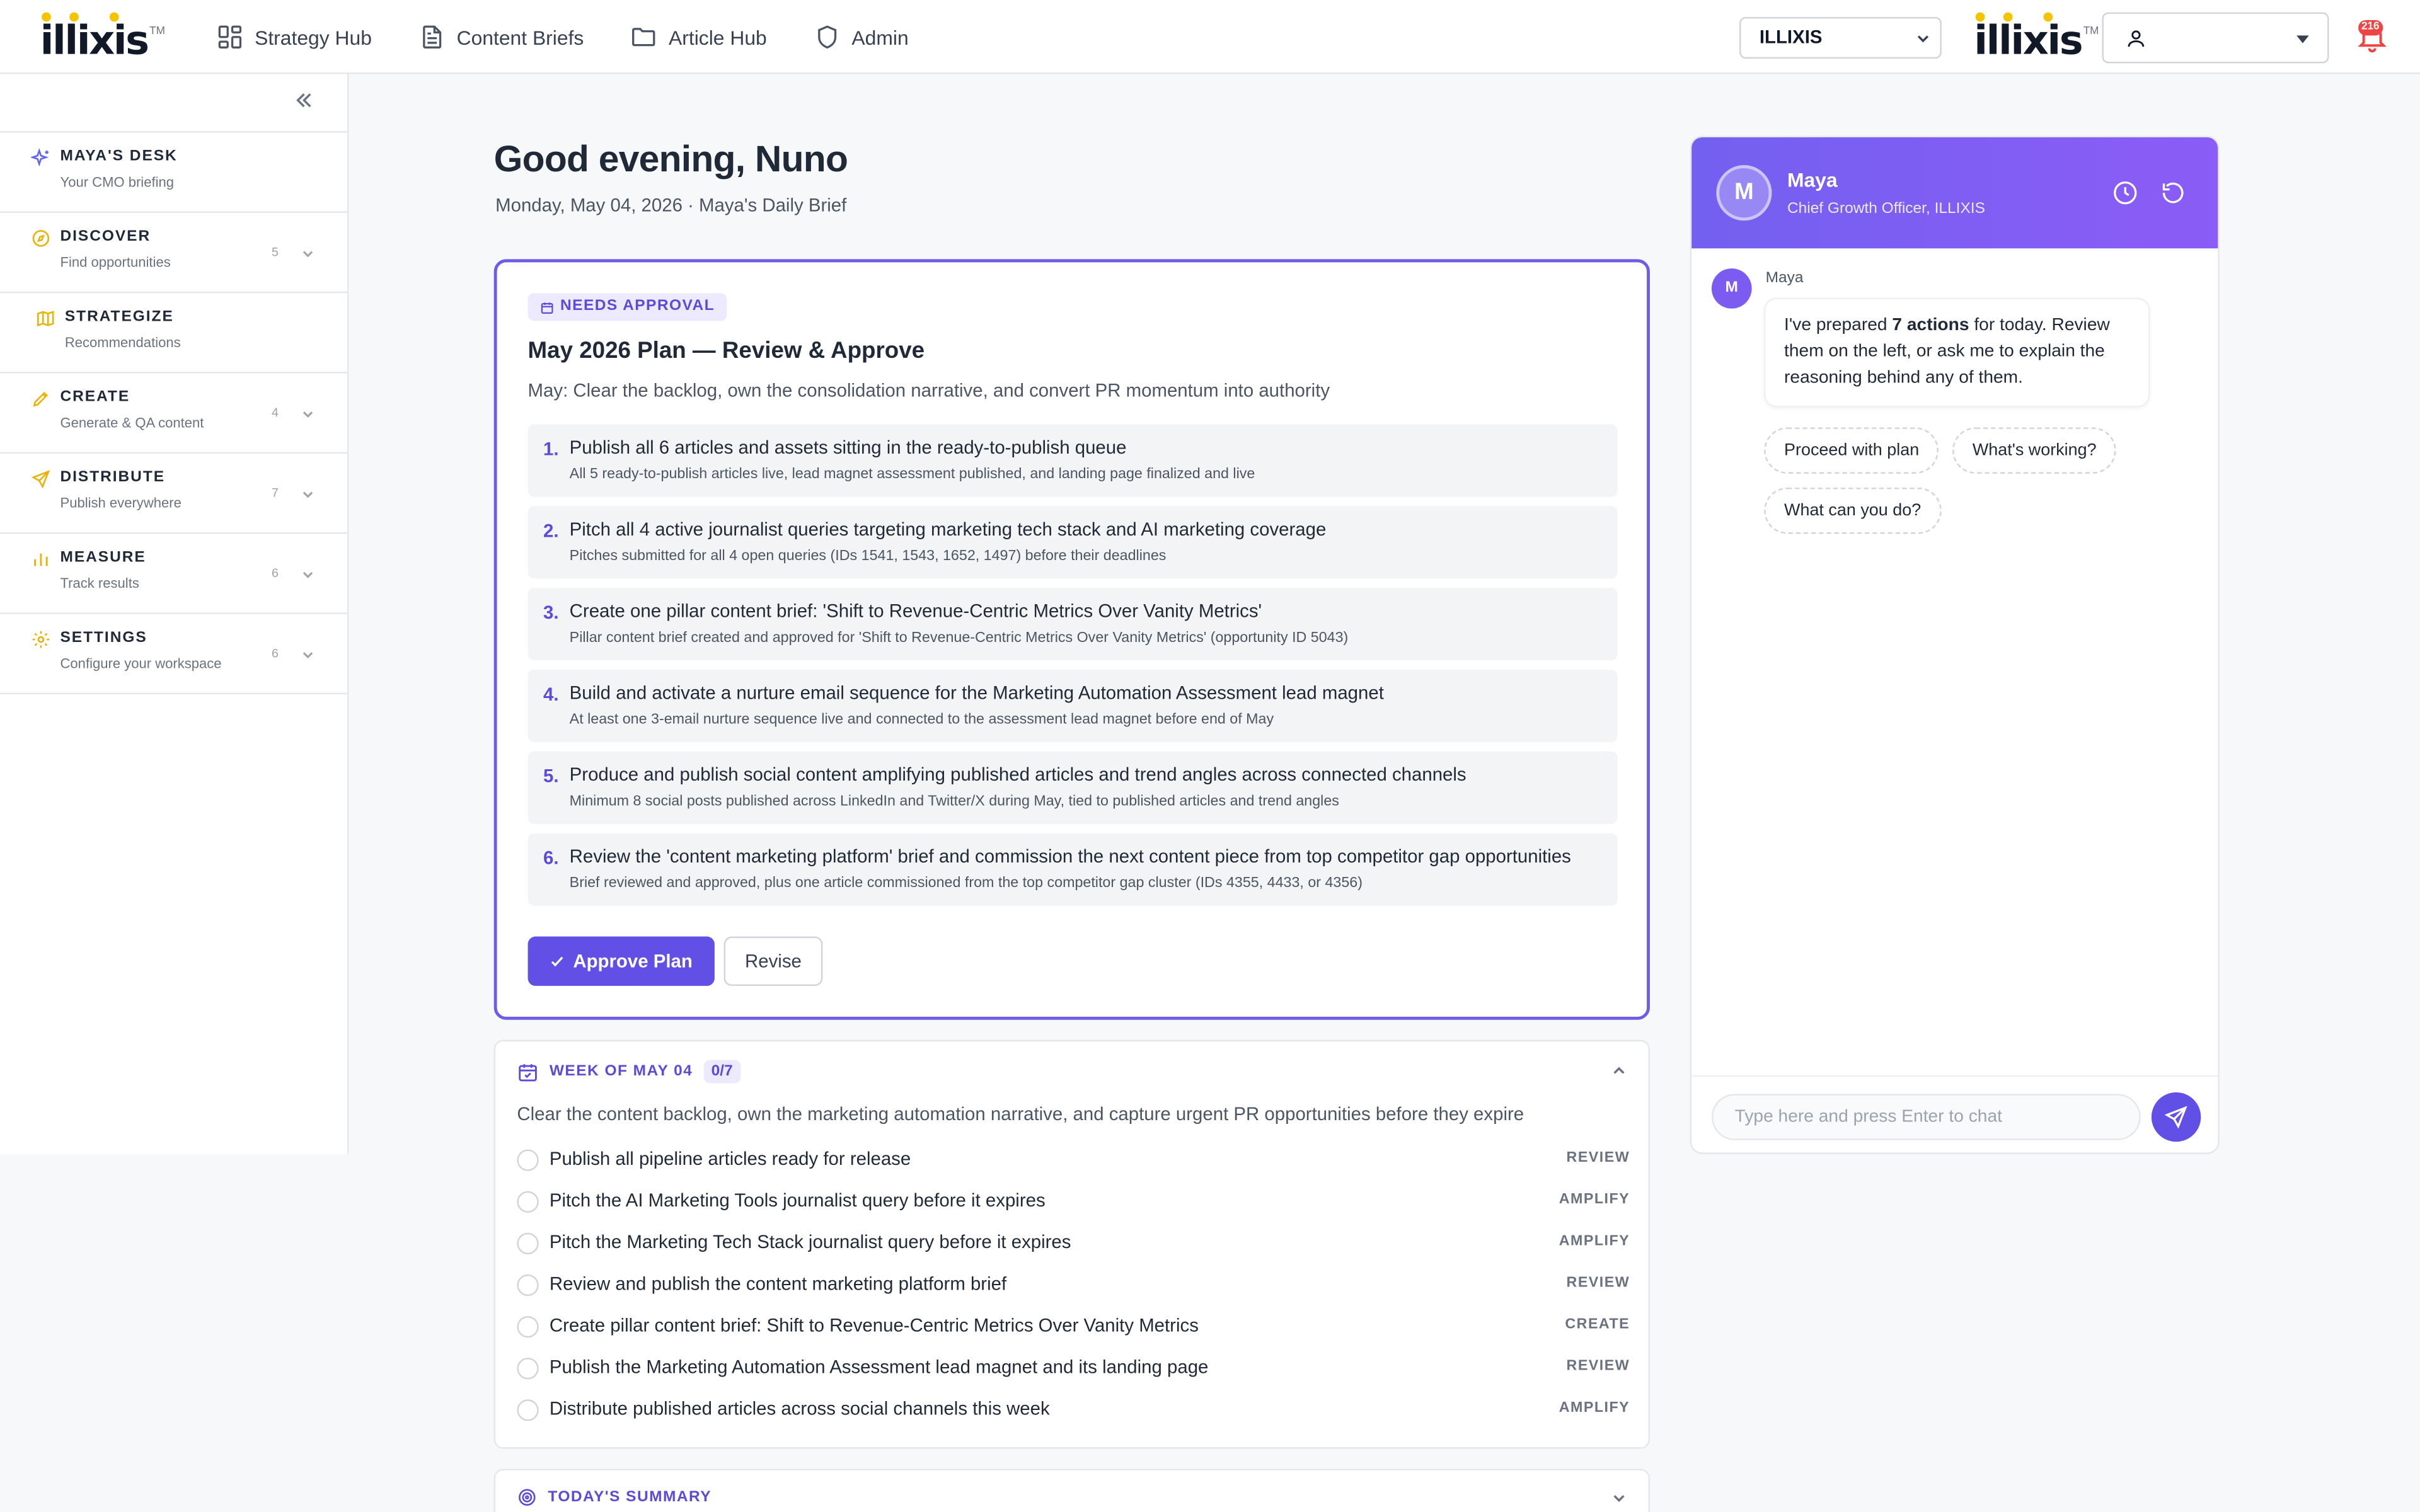  What do you see at coordinates (1841, 37) in the screenshot?
I see `org-select: ILLIXIS` at bounding box center [1841, 37].